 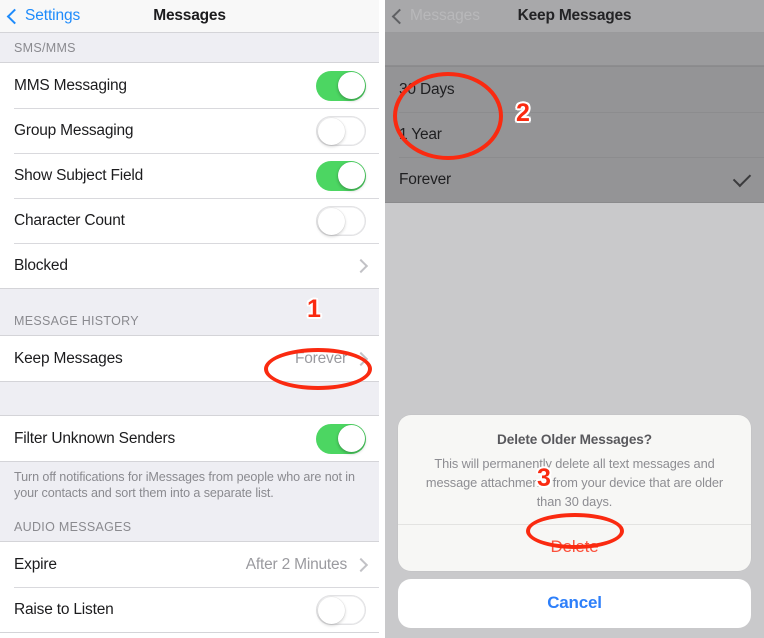 What do you see at coordinates (742, 177) in the screenshot?
I see `checkmark-icon` at bounding box center [742, 177].